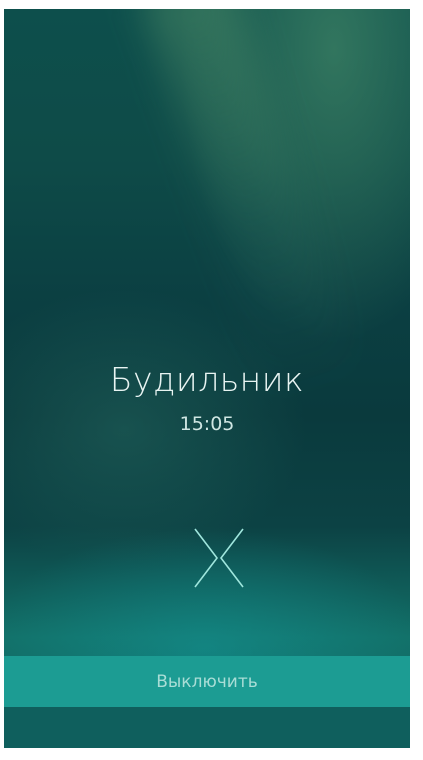 The width and height of the screenshot is (423, 760). Describe the element at coordinates (219, 558) in the screenshot. I see `swipe-dismiss-chevrons-icon` at that location.